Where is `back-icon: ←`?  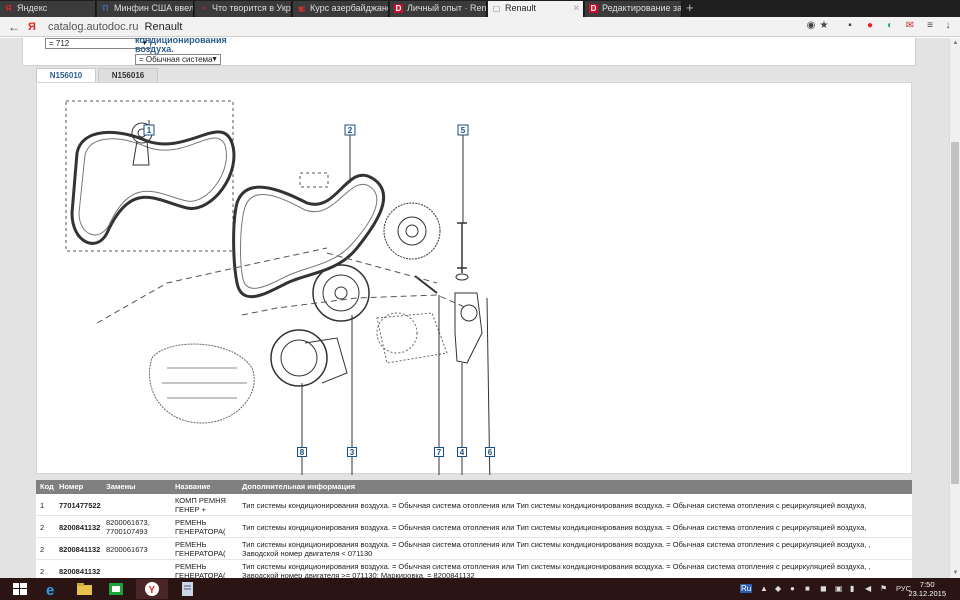
back-icon: ← is located at coordinates (14, 27).